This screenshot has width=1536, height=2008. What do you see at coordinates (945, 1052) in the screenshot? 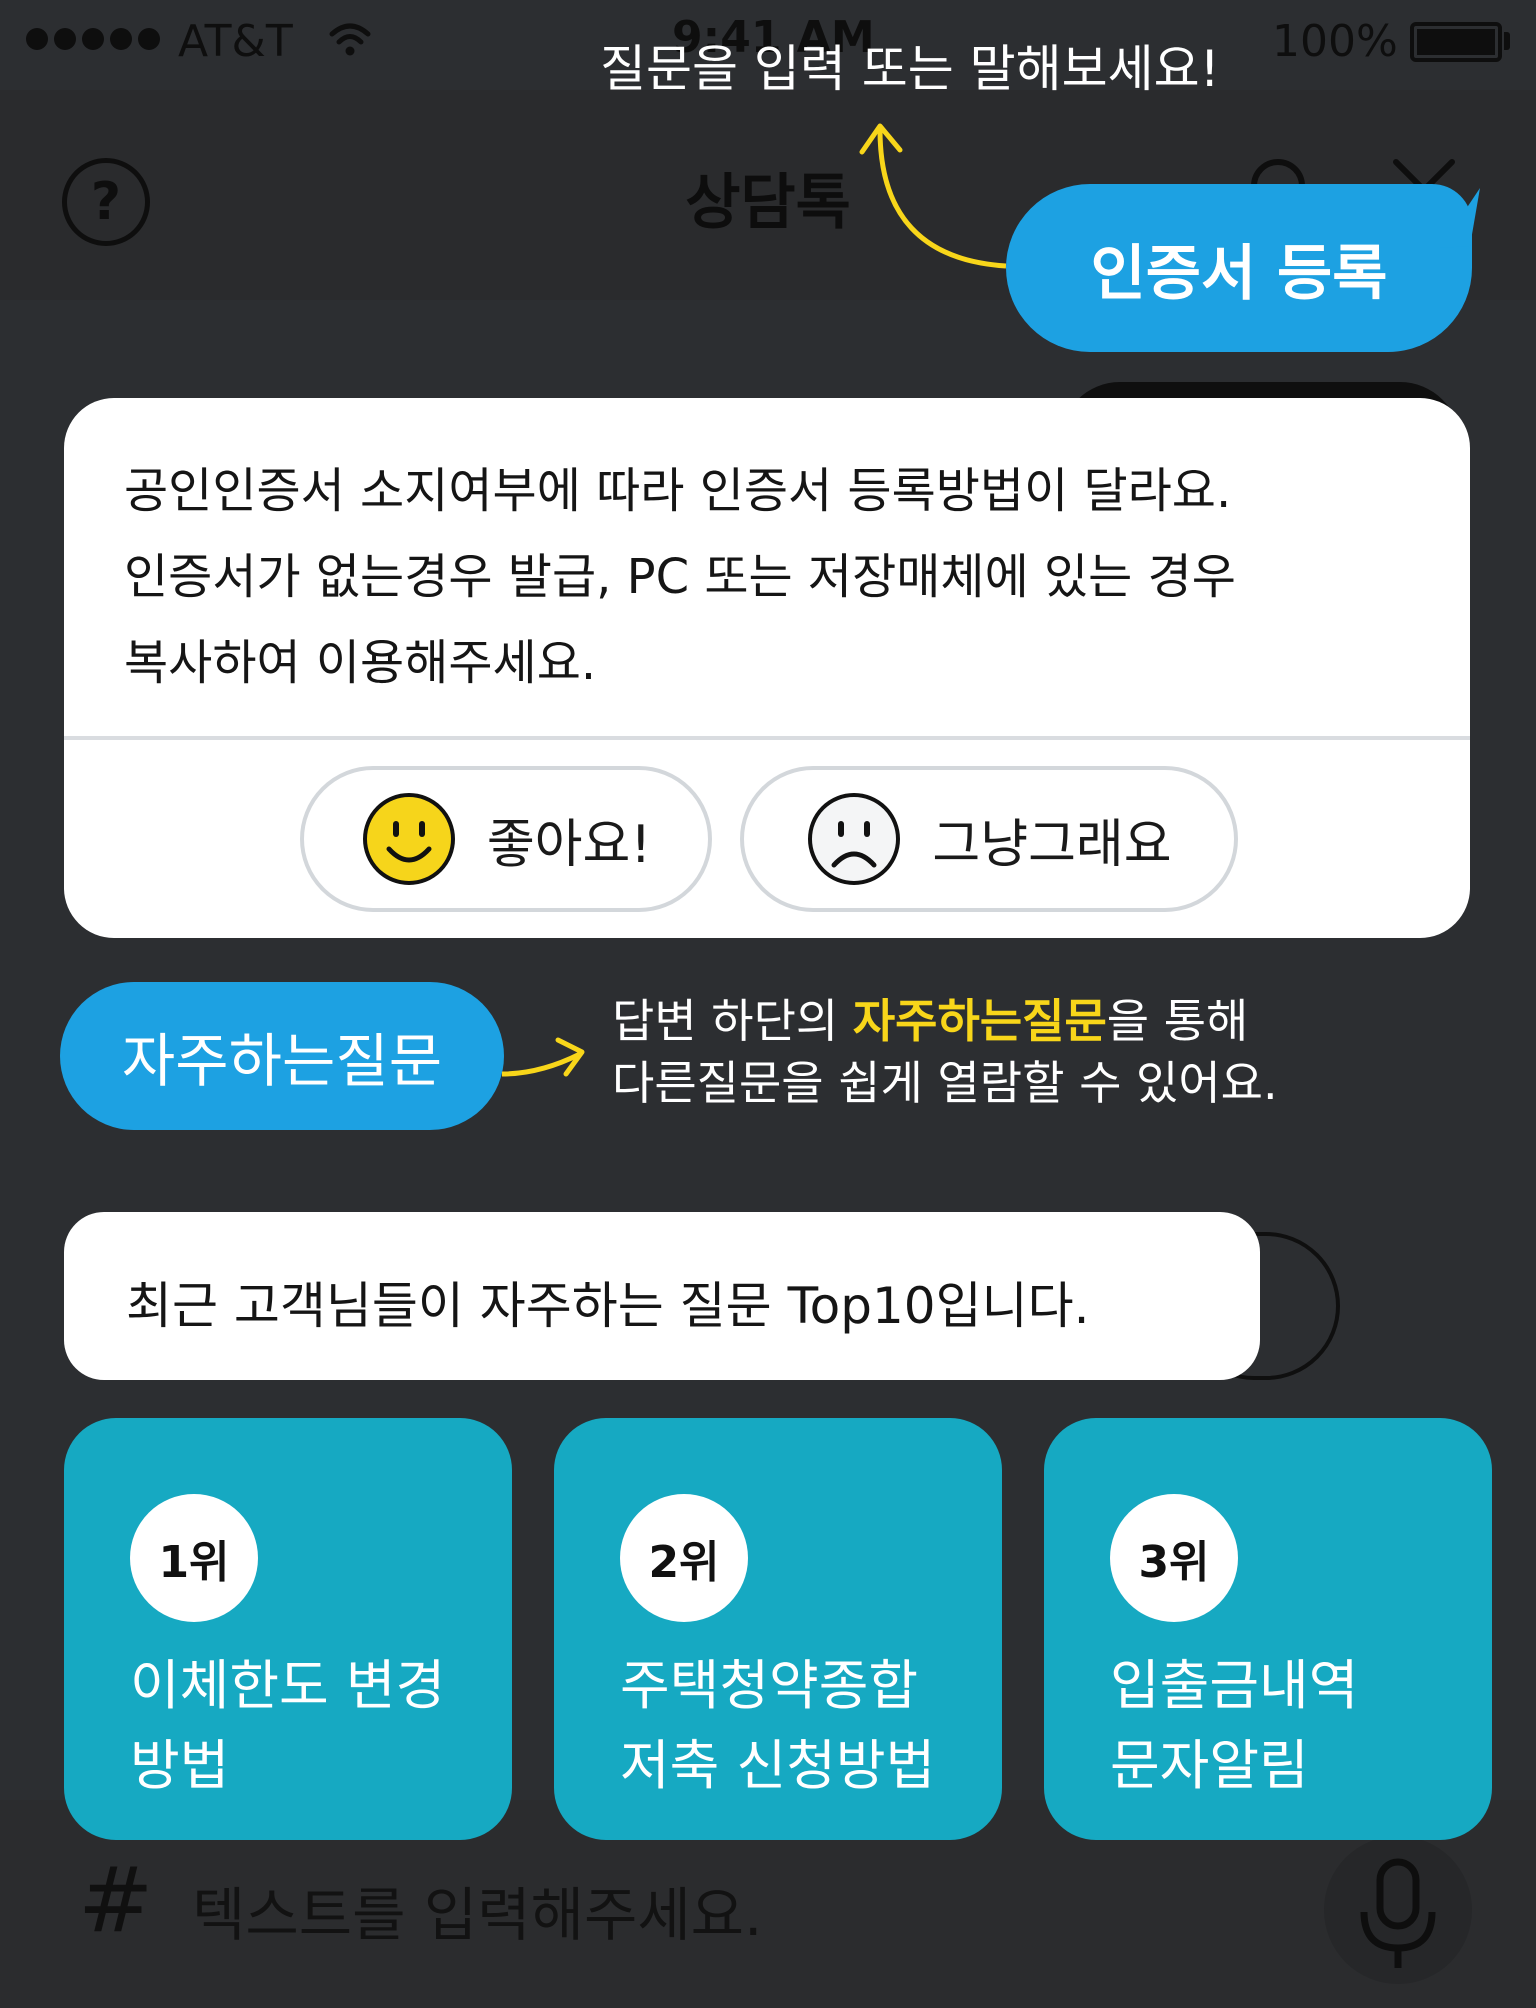
I see `hint-faq: 답변 하단의 자주하는질문을 통해 다른질문을 쉽게 열람할 수 있어요.` at bounding box center [945, 1052].